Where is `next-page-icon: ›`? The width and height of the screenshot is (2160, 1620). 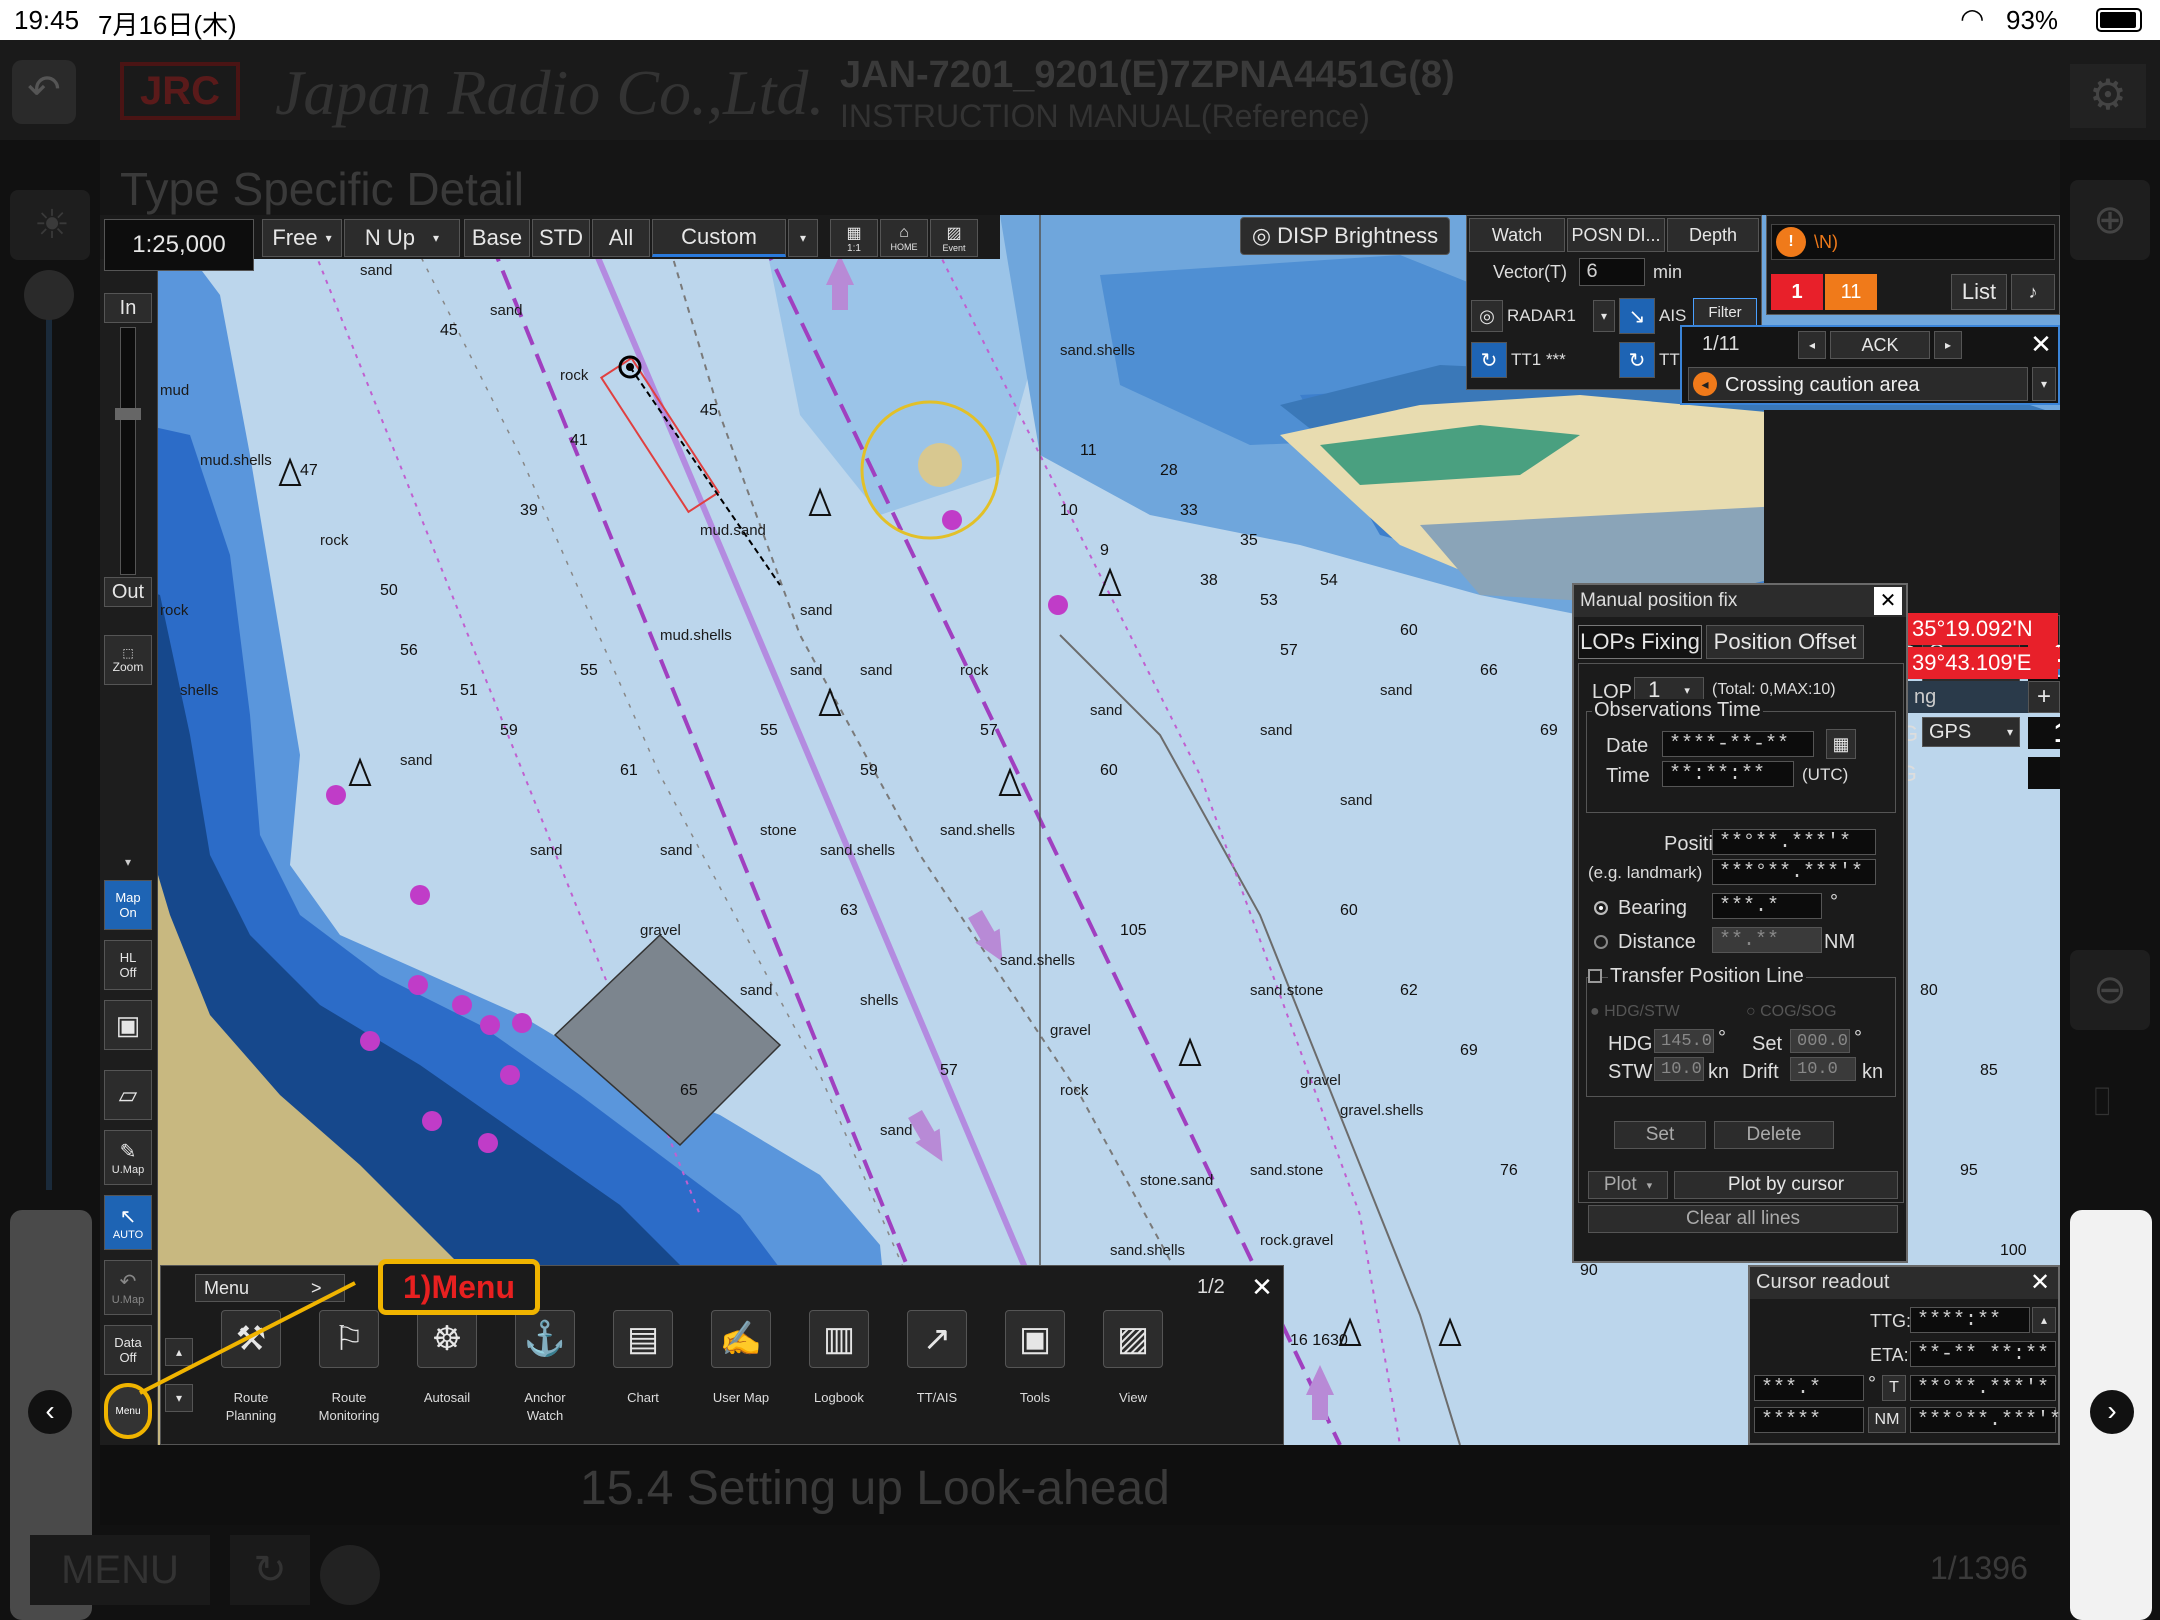 next-page-icon: › is located at coordinates (2112, 1412).